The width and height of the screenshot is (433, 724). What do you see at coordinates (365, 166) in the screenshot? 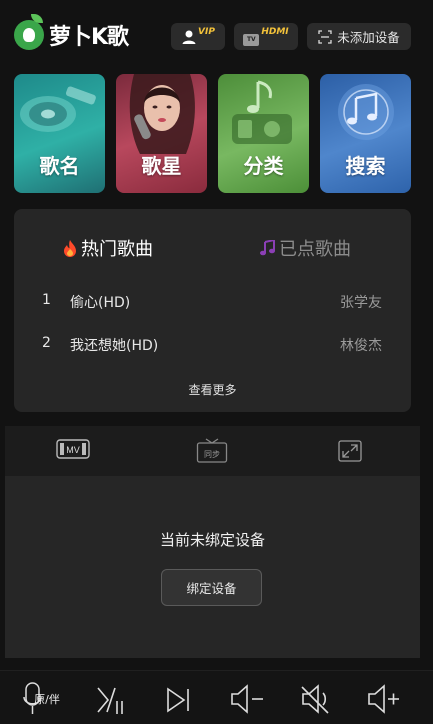
I see `category-label: 搜索` at bounding box center [365, 166].